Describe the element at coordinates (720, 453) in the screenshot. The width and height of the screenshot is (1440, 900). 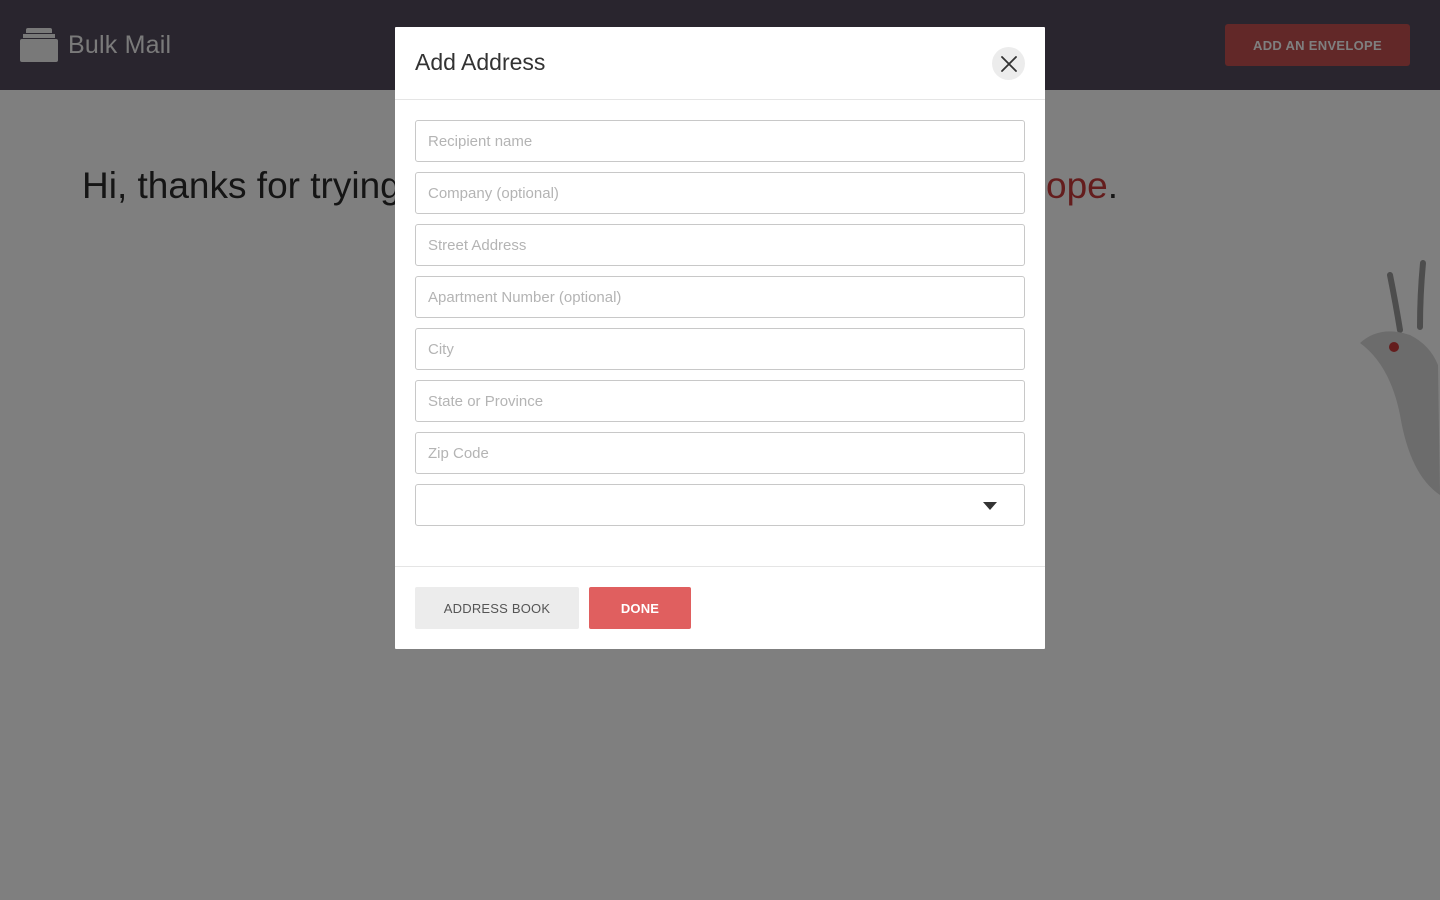
I see `zip-code-input` at that location.